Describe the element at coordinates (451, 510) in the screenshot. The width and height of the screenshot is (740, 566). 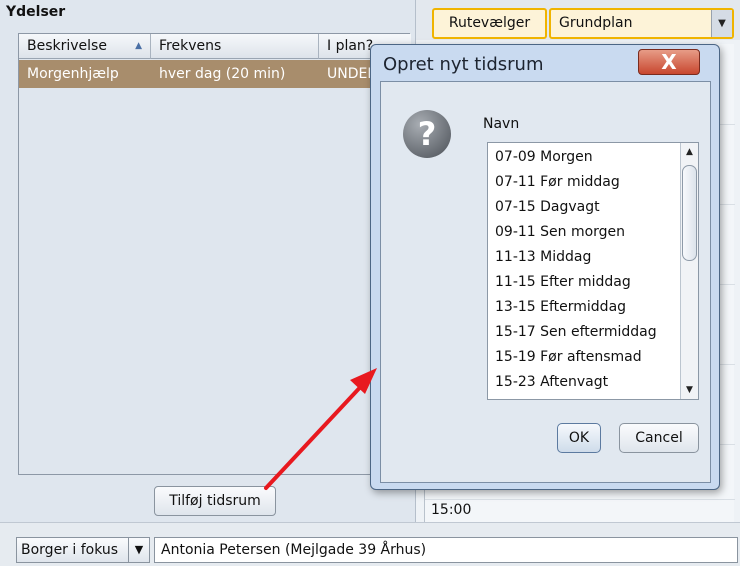
I see `time-label: 15:00` at that location.